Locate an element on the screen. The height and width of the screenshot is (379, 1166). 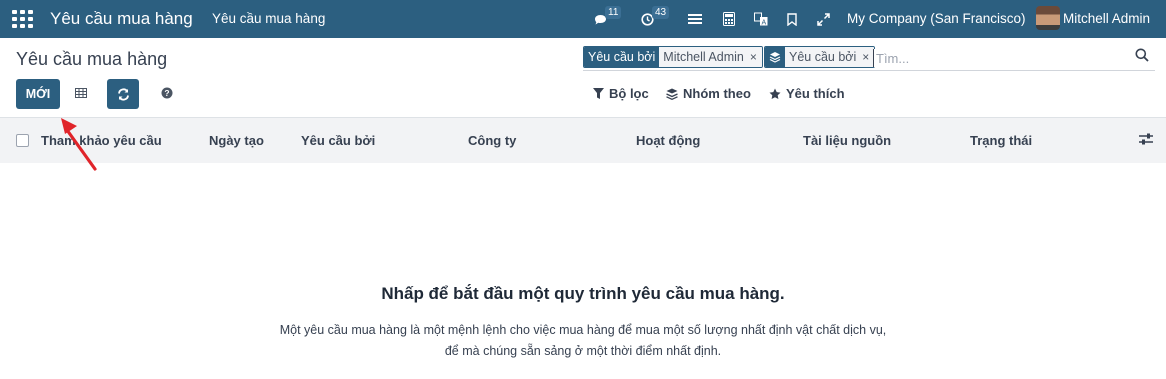
search-input is located at coordinates (998, 58).